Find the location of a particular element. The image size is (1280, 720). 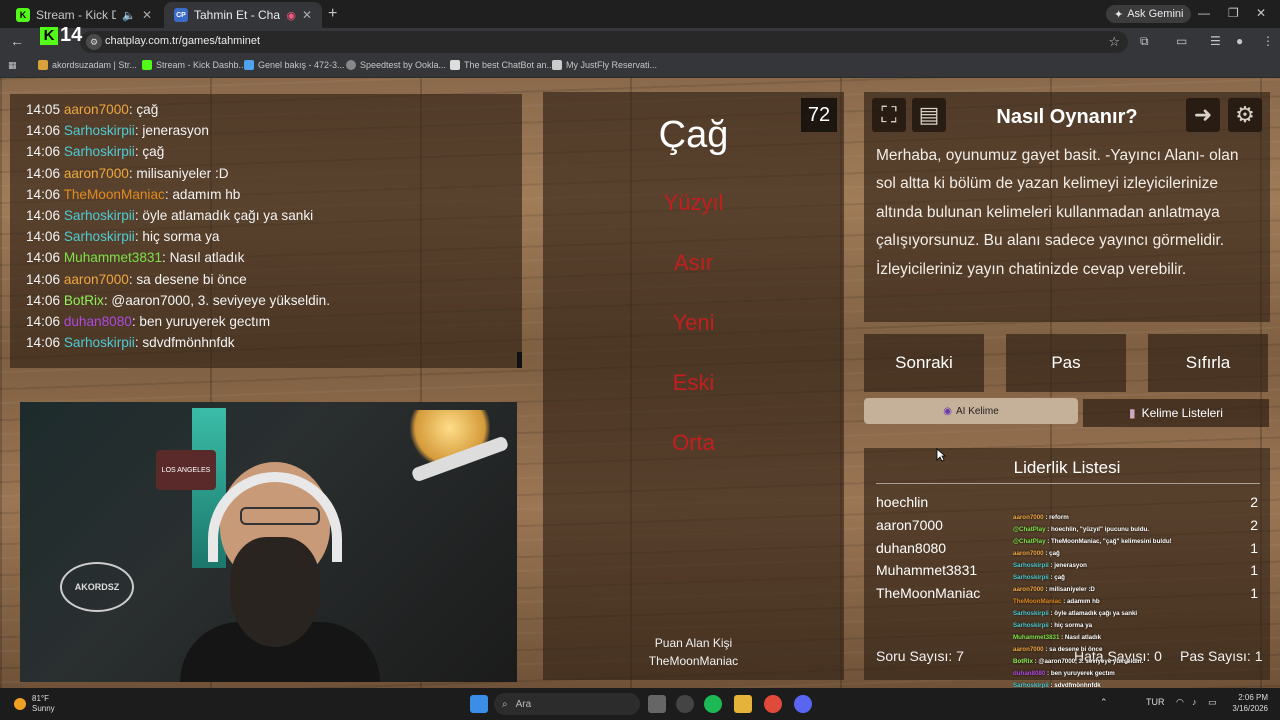

overlay-chat-message: TheMoonManiac : adamım hb is located at coordinates (1095, 602).